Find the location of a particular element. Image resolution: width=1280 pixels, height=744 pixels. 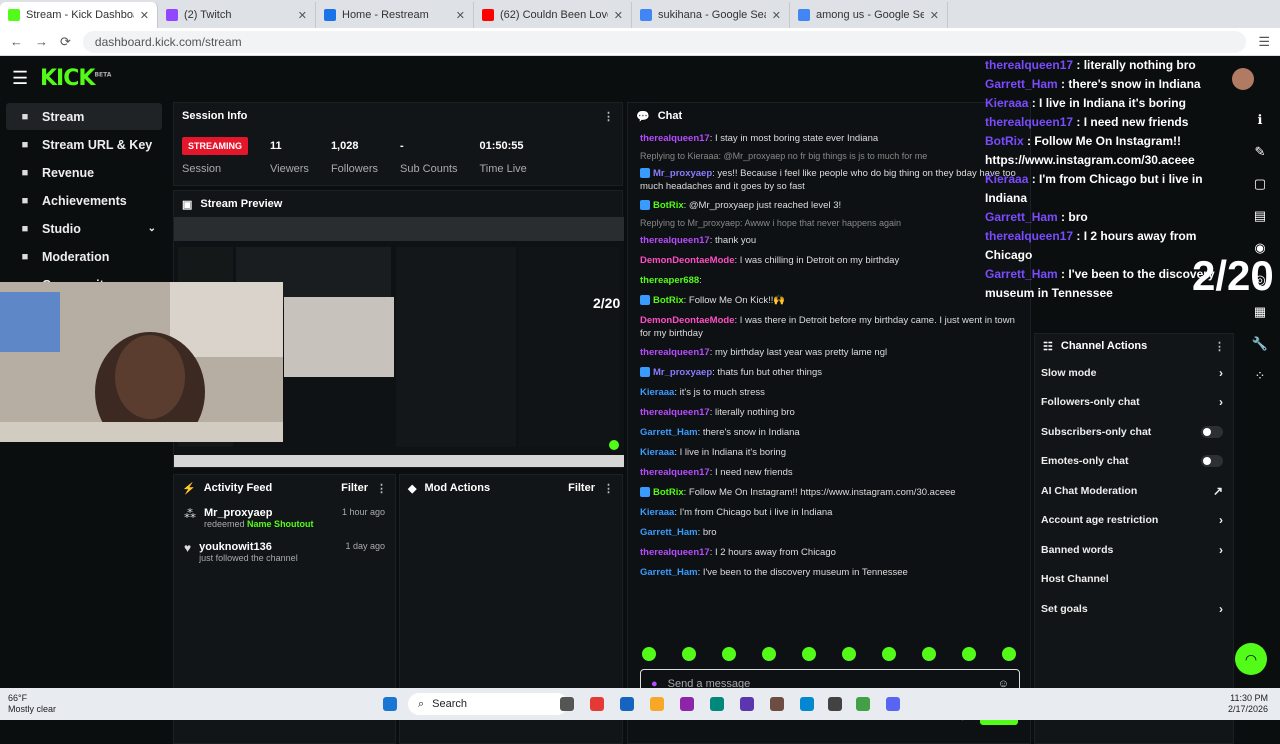

channel-action-ai-chat-moderation: AI Chat Moderation ↗ is located at coordinates (1134, 491).